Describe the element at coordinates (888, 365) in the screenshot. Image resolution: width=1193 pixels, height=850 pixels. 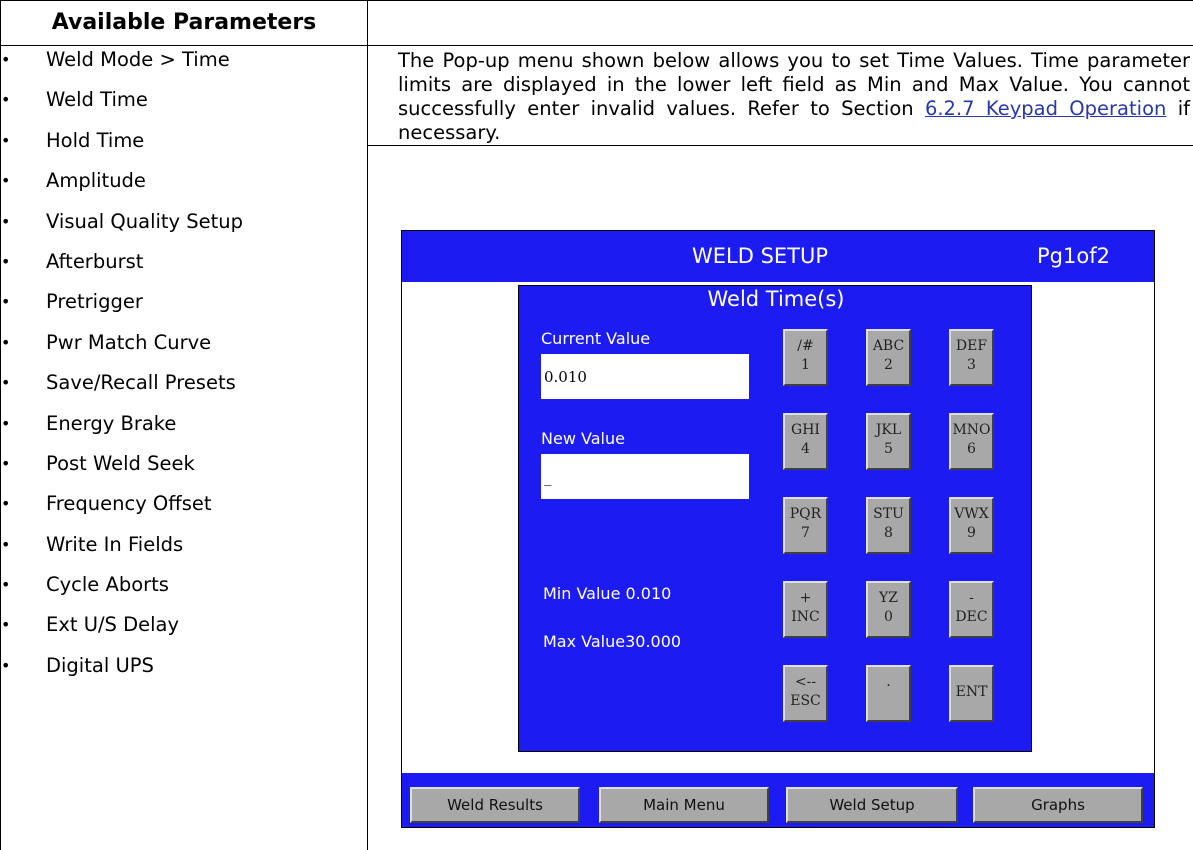
I see `key-bottom-label: 2` at that location.